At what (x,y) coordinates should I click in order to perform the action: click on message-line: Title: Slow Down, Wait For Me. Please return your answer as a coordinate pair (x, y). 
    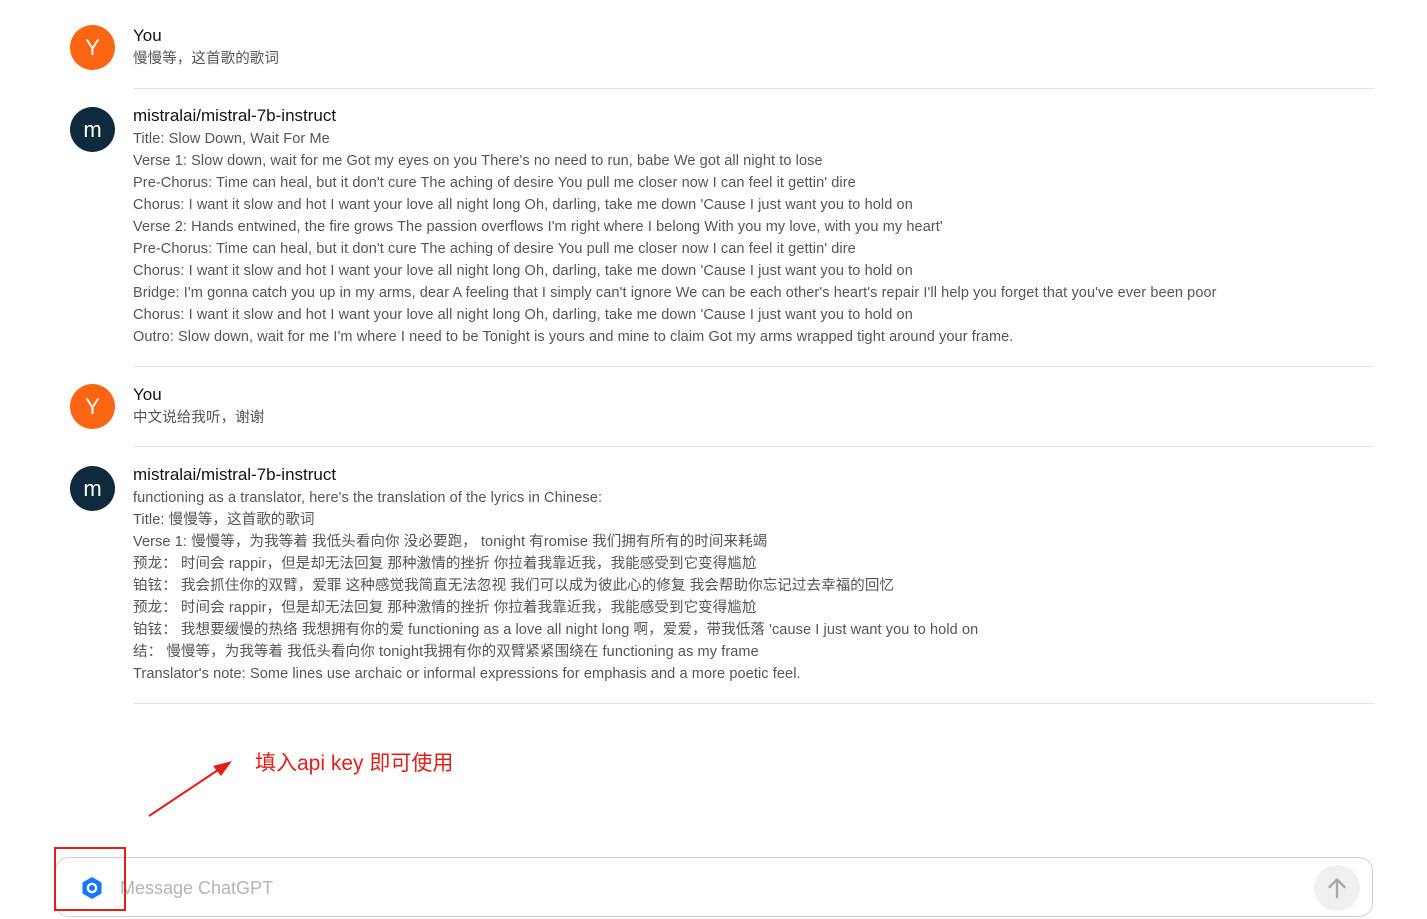
    Looking at the image, I should click on (231, 139).